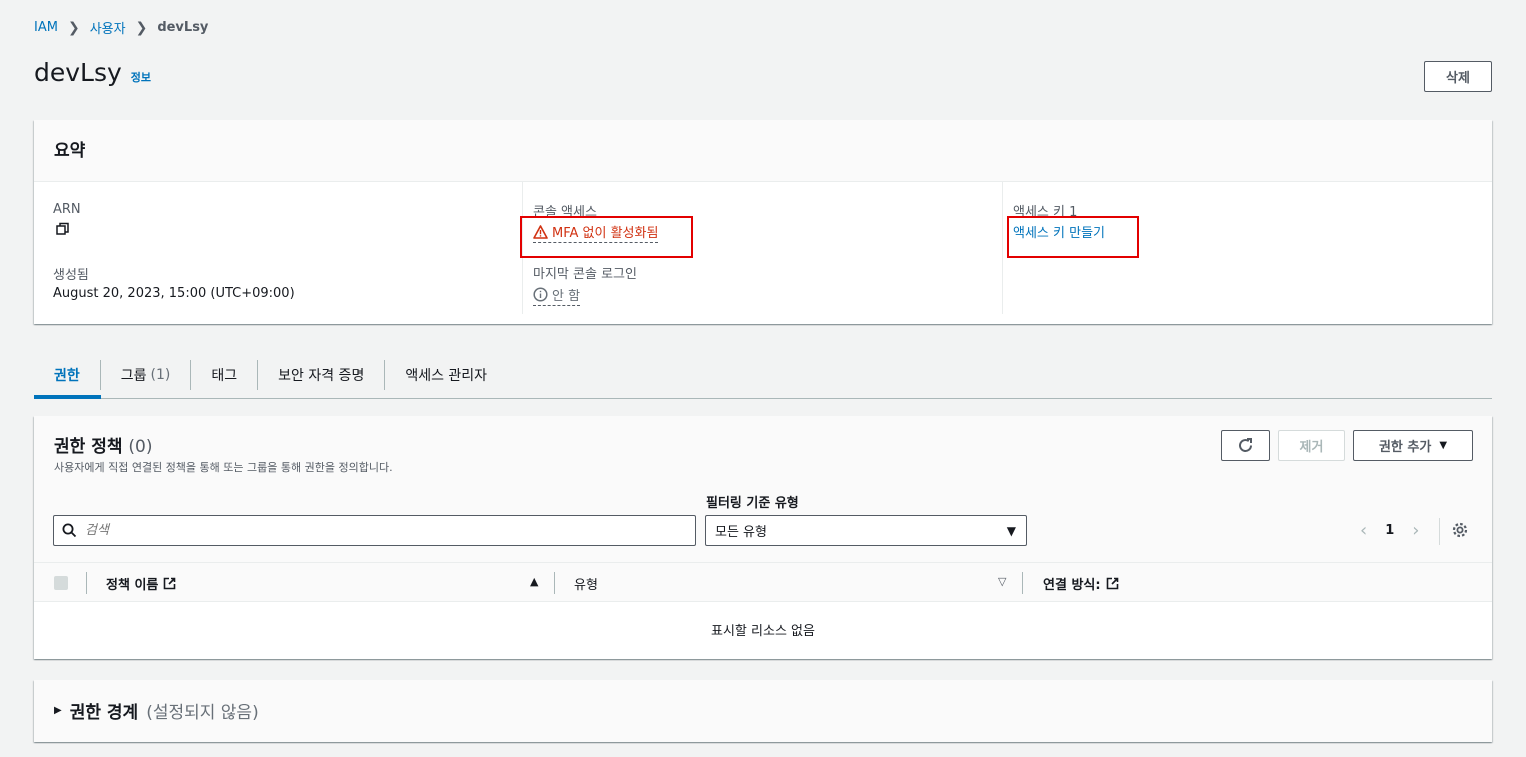  Describe the element at coordinates (866, 530) in the screenshot. I see `filter-type-select: 모든 유형 ▼` at that location.